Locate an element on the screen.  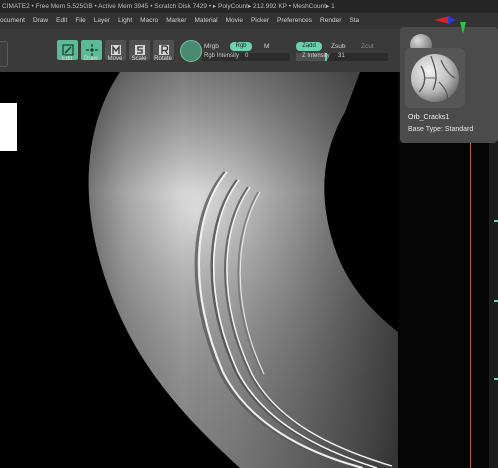
brush-thumbnail is located at coordinates (435, 78).